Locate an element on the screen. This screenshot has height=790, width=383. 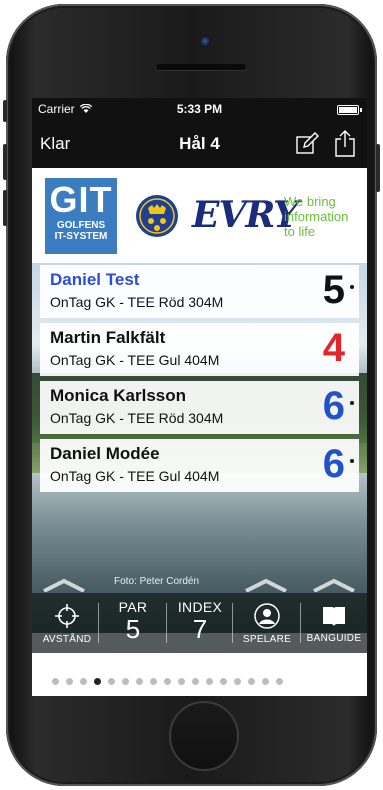
status-bar: Carrier 5:33 PM is located at coordinates (199, 111).